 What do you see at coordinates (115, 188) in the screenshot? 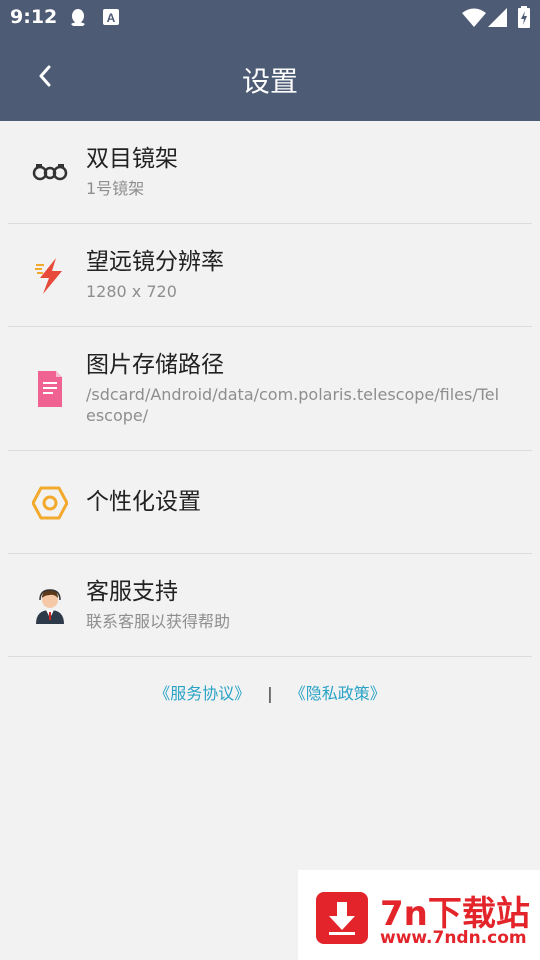
I see `settings-item-subtitle: 1号镜架` at bounding box center [115, 188].